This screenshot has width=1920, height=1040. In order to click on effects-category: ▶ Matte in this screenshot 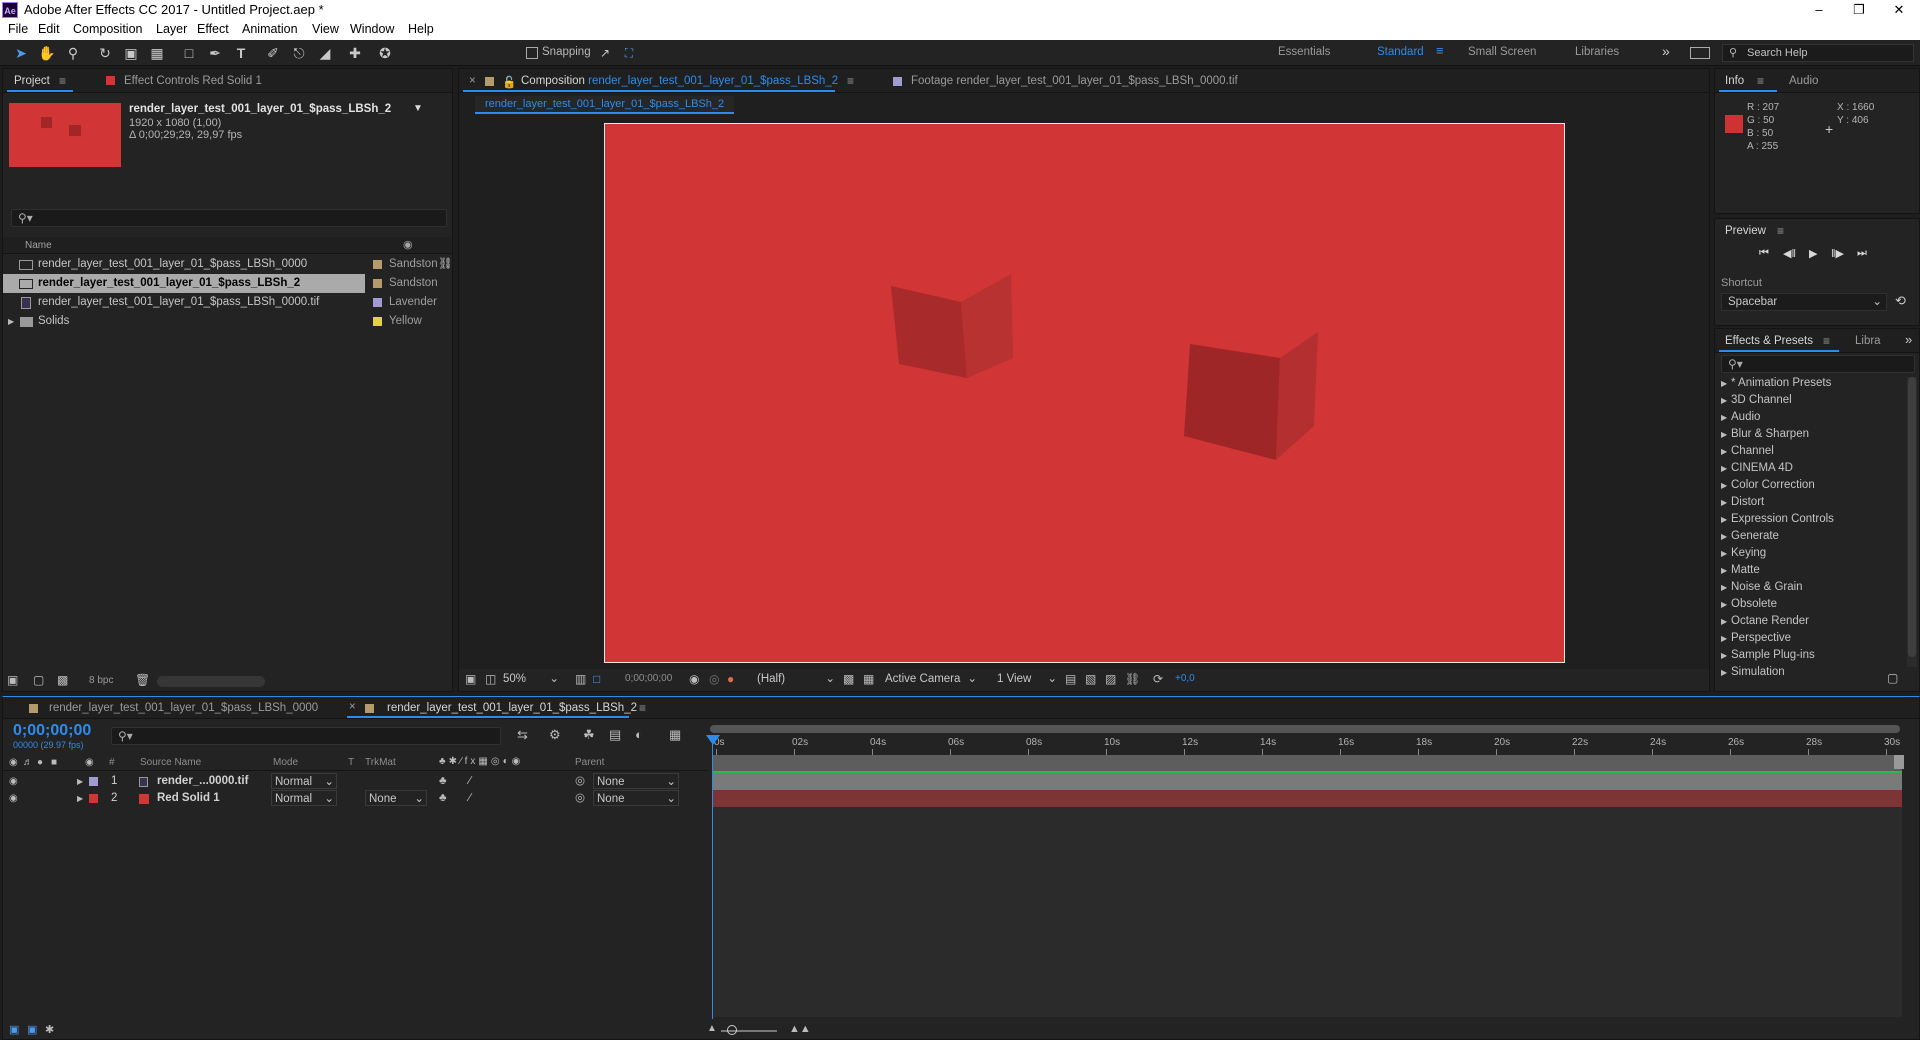, I will do `click(1740, 570)`.